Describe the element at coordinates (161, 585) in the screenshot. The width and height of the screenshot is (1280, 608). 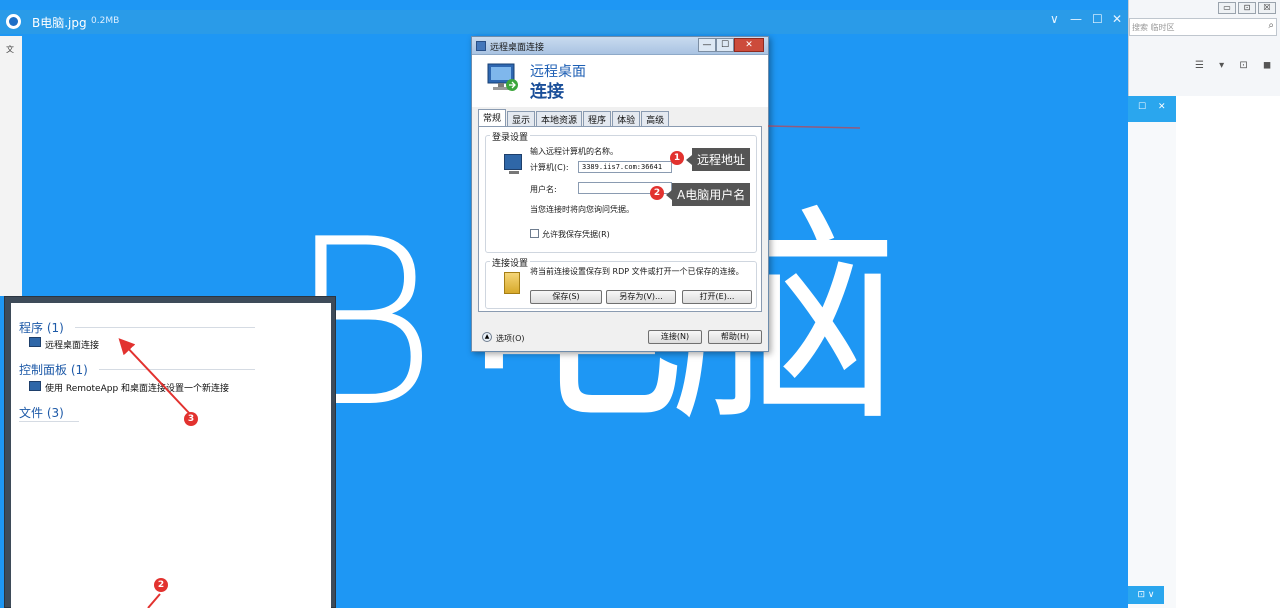
I see `annotation-badge-bottom: 2` at that location.